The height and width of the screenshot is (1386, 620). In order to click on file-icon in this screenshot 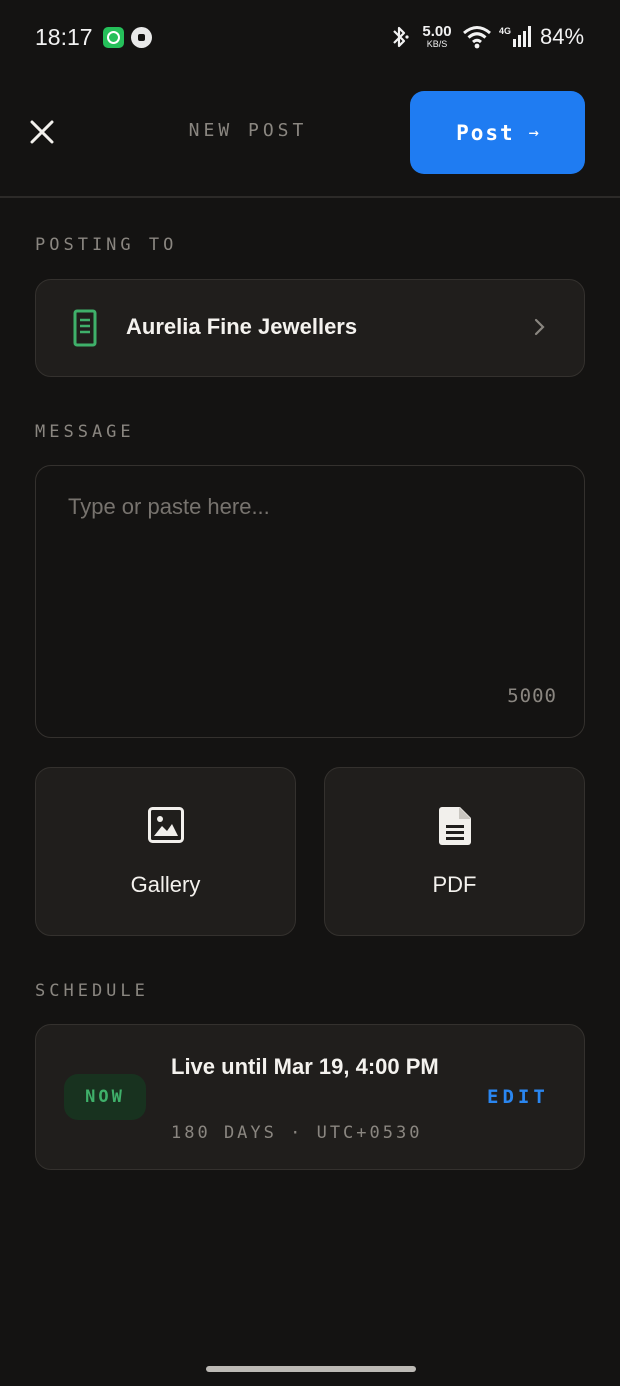, I will do `click(454, 826)`.